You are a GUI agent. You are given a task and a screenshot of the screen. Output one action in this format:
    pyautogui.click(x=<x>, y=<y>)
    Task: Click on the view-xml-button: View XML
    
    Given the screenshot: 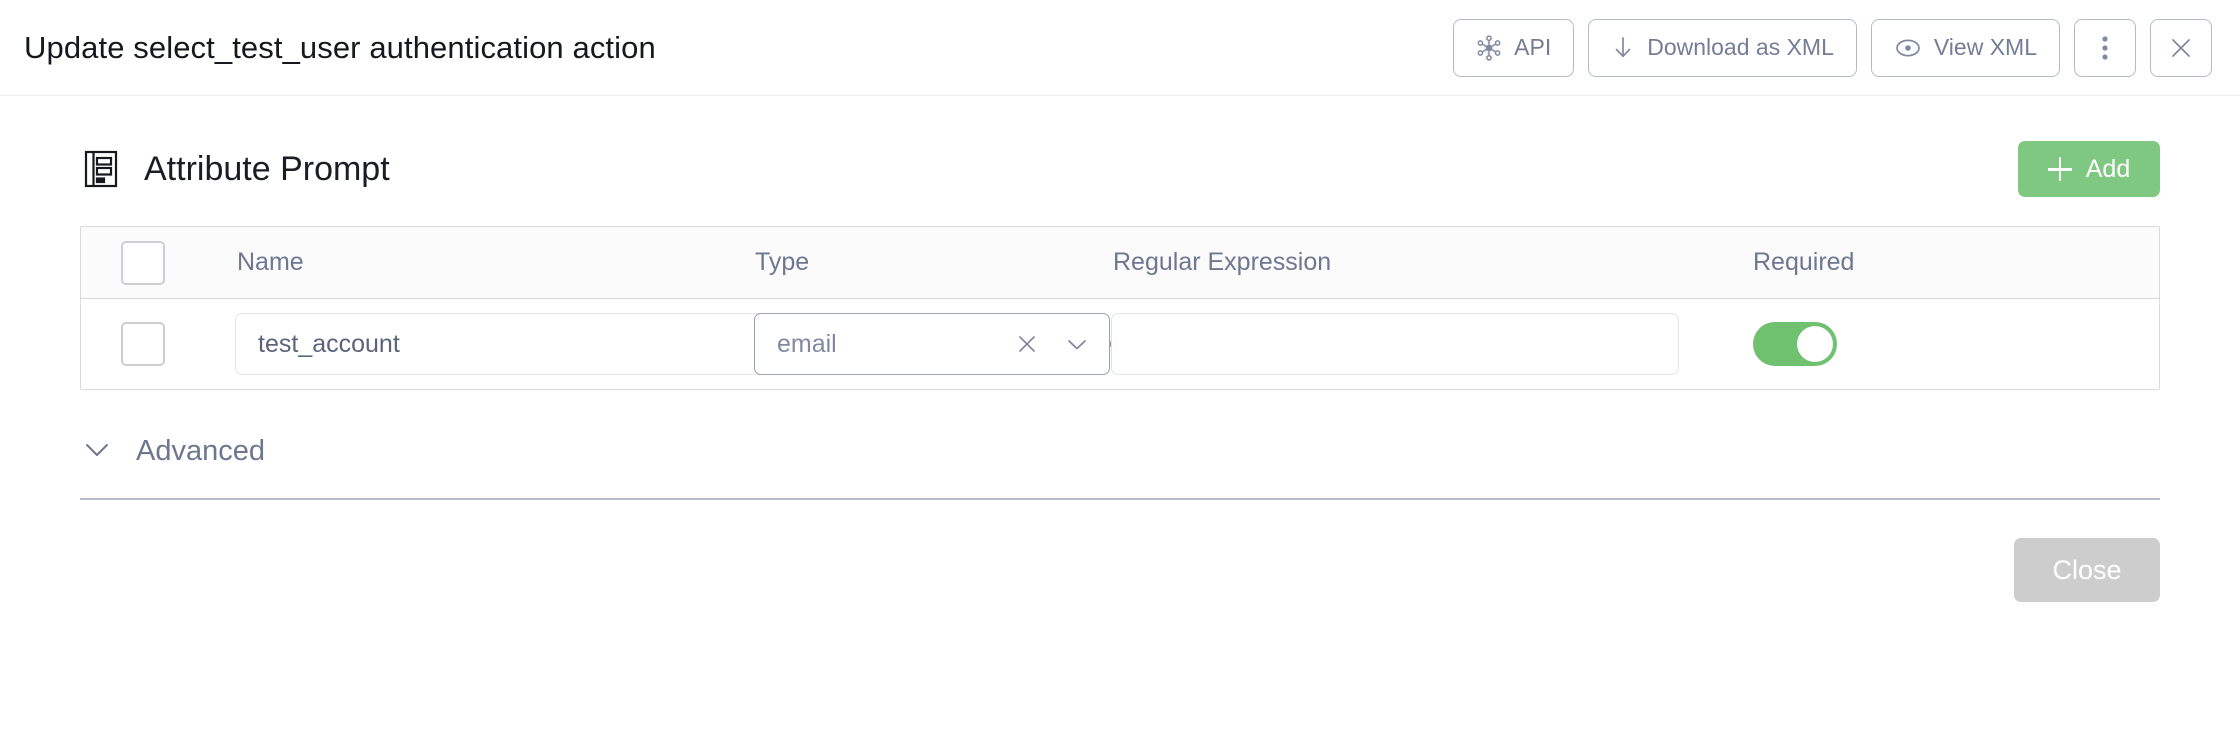 What is the action you would take?
    pyautogui.click(x=1965, y=47)
    